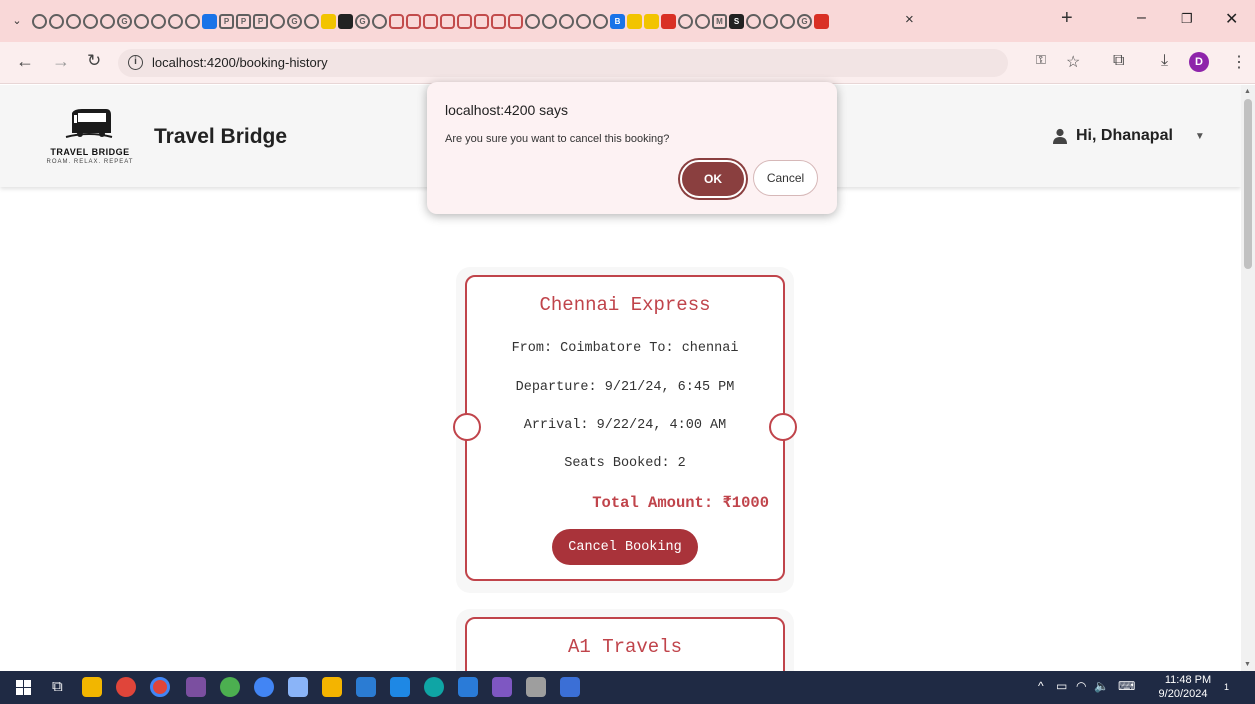  What do you see at coordinates (23, 687) in the screenshot?
I see `windows-start-icon` at bounding box center [23, 687].